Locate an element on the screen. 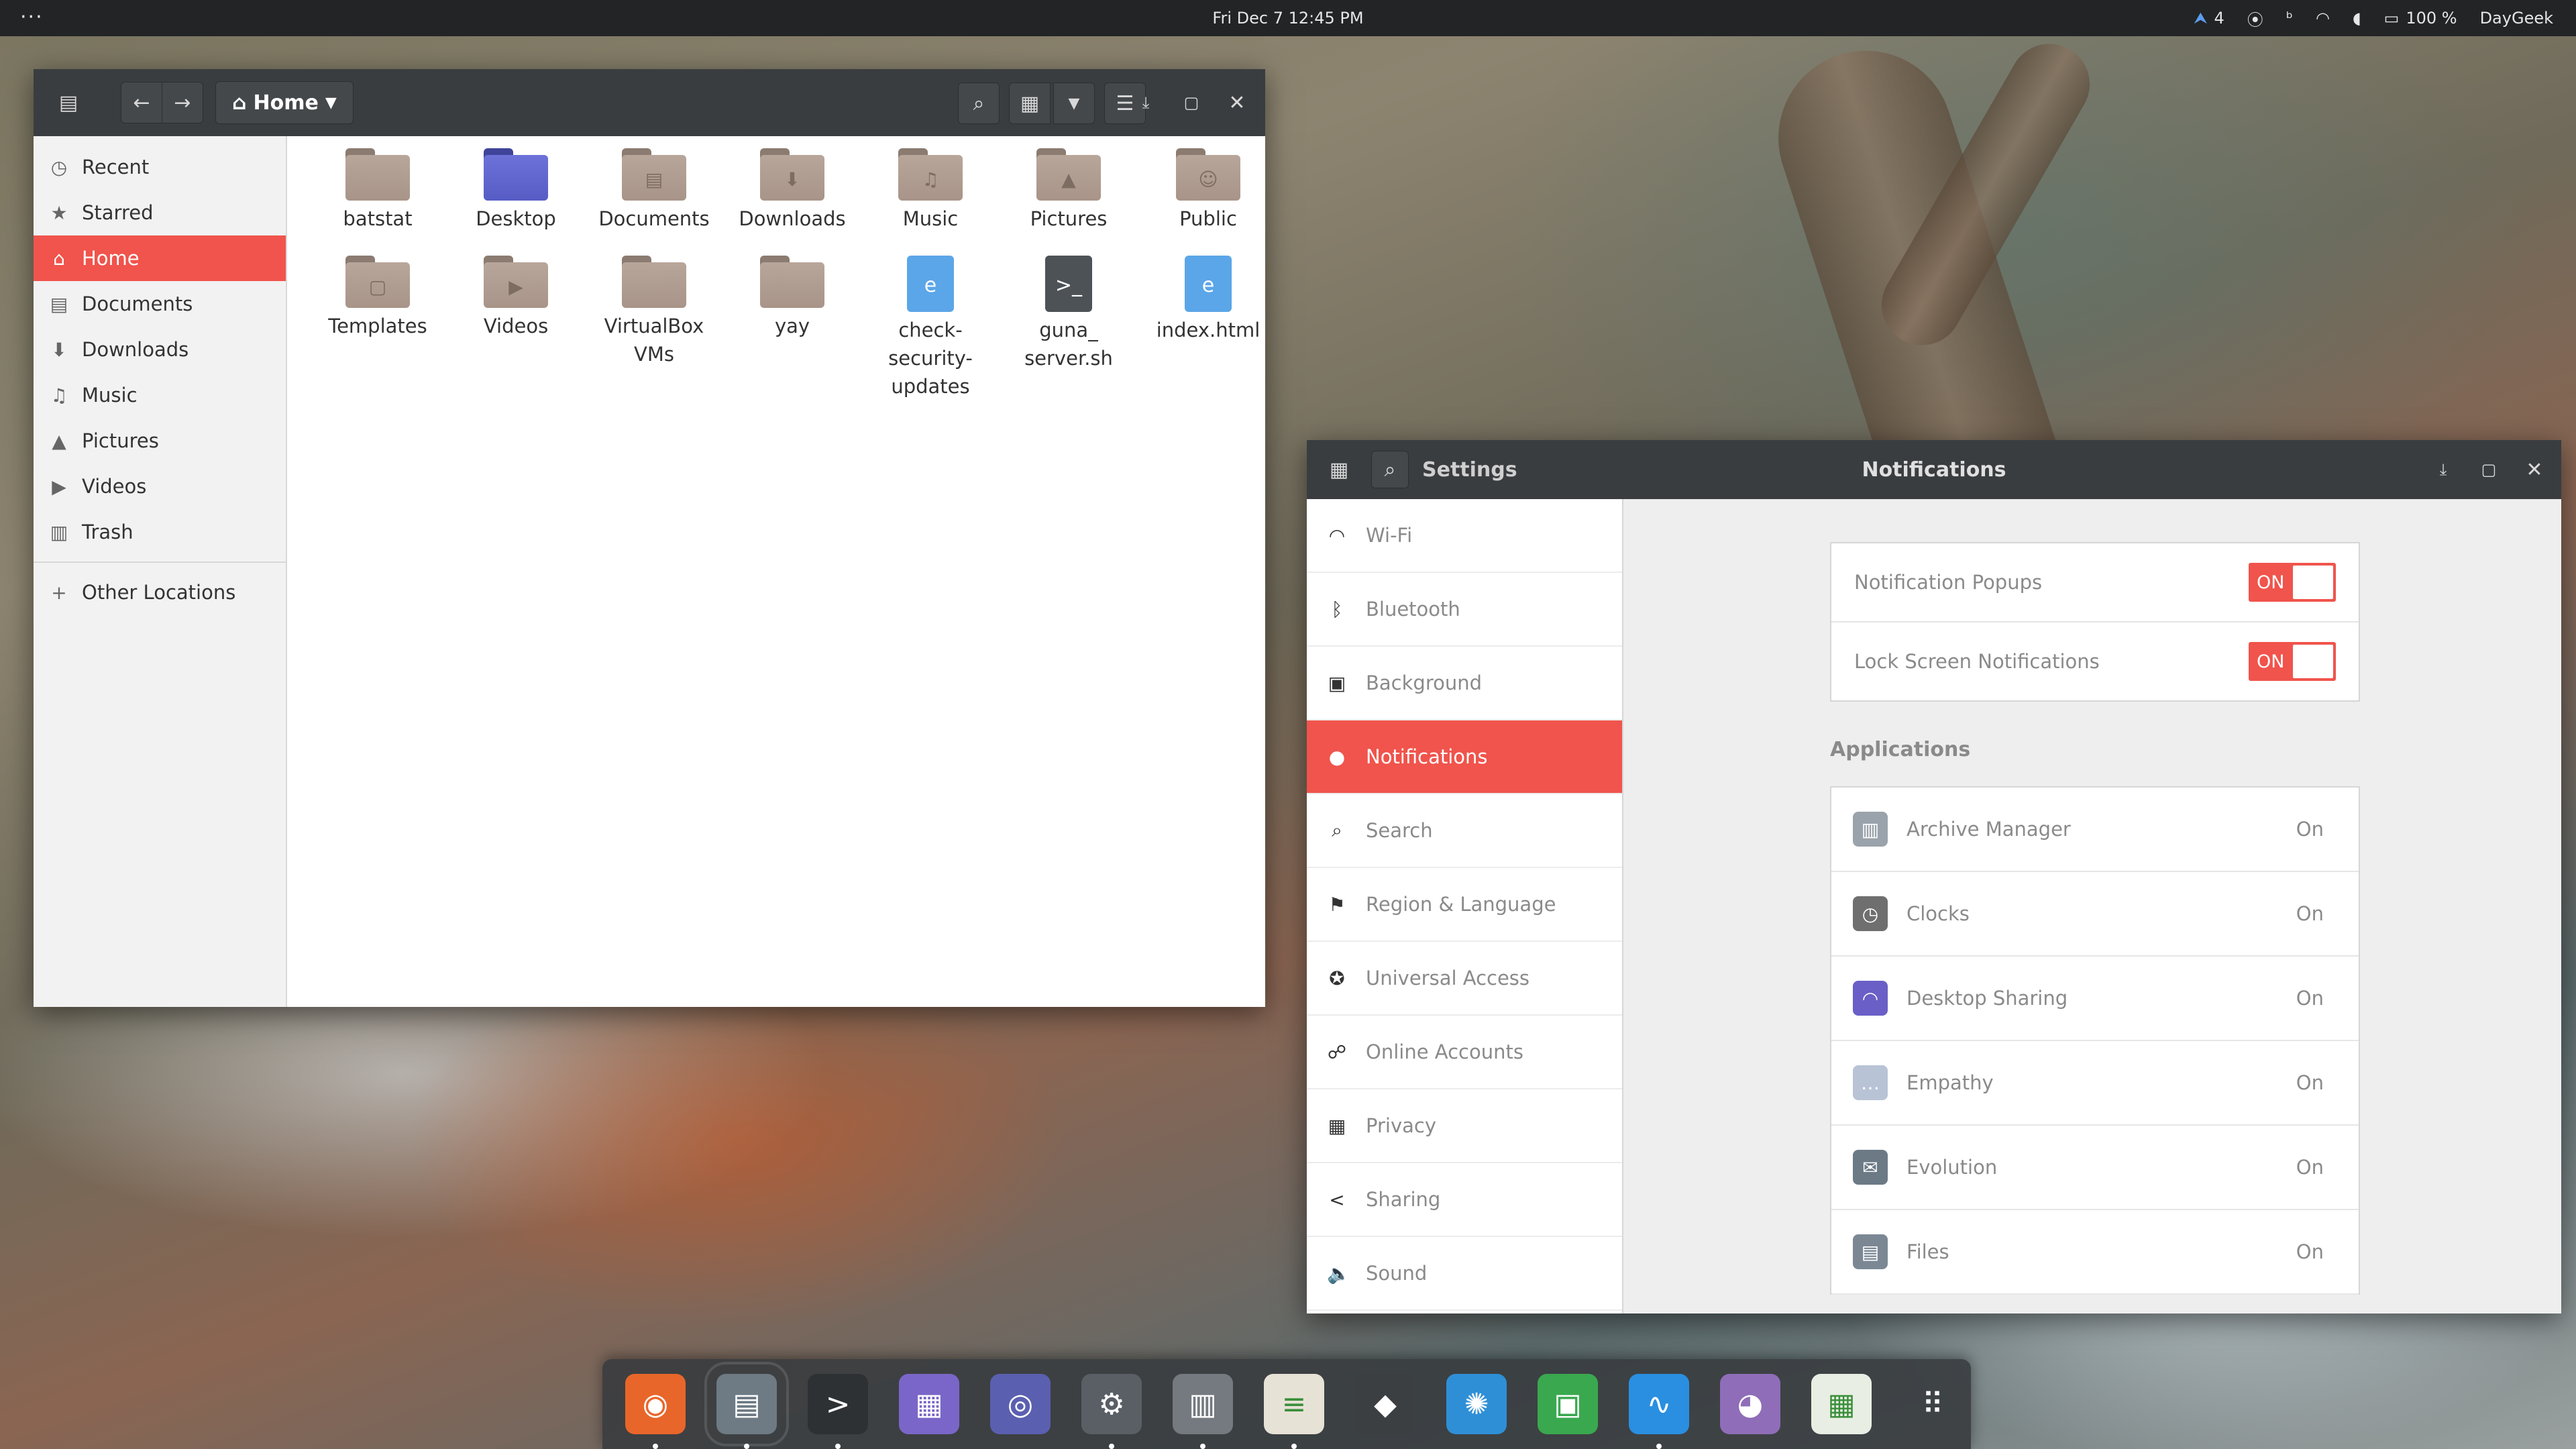 The width and height of the screenshot is (2576, 1449). close-icon: ✕ is located at coordinates (2534, 470).